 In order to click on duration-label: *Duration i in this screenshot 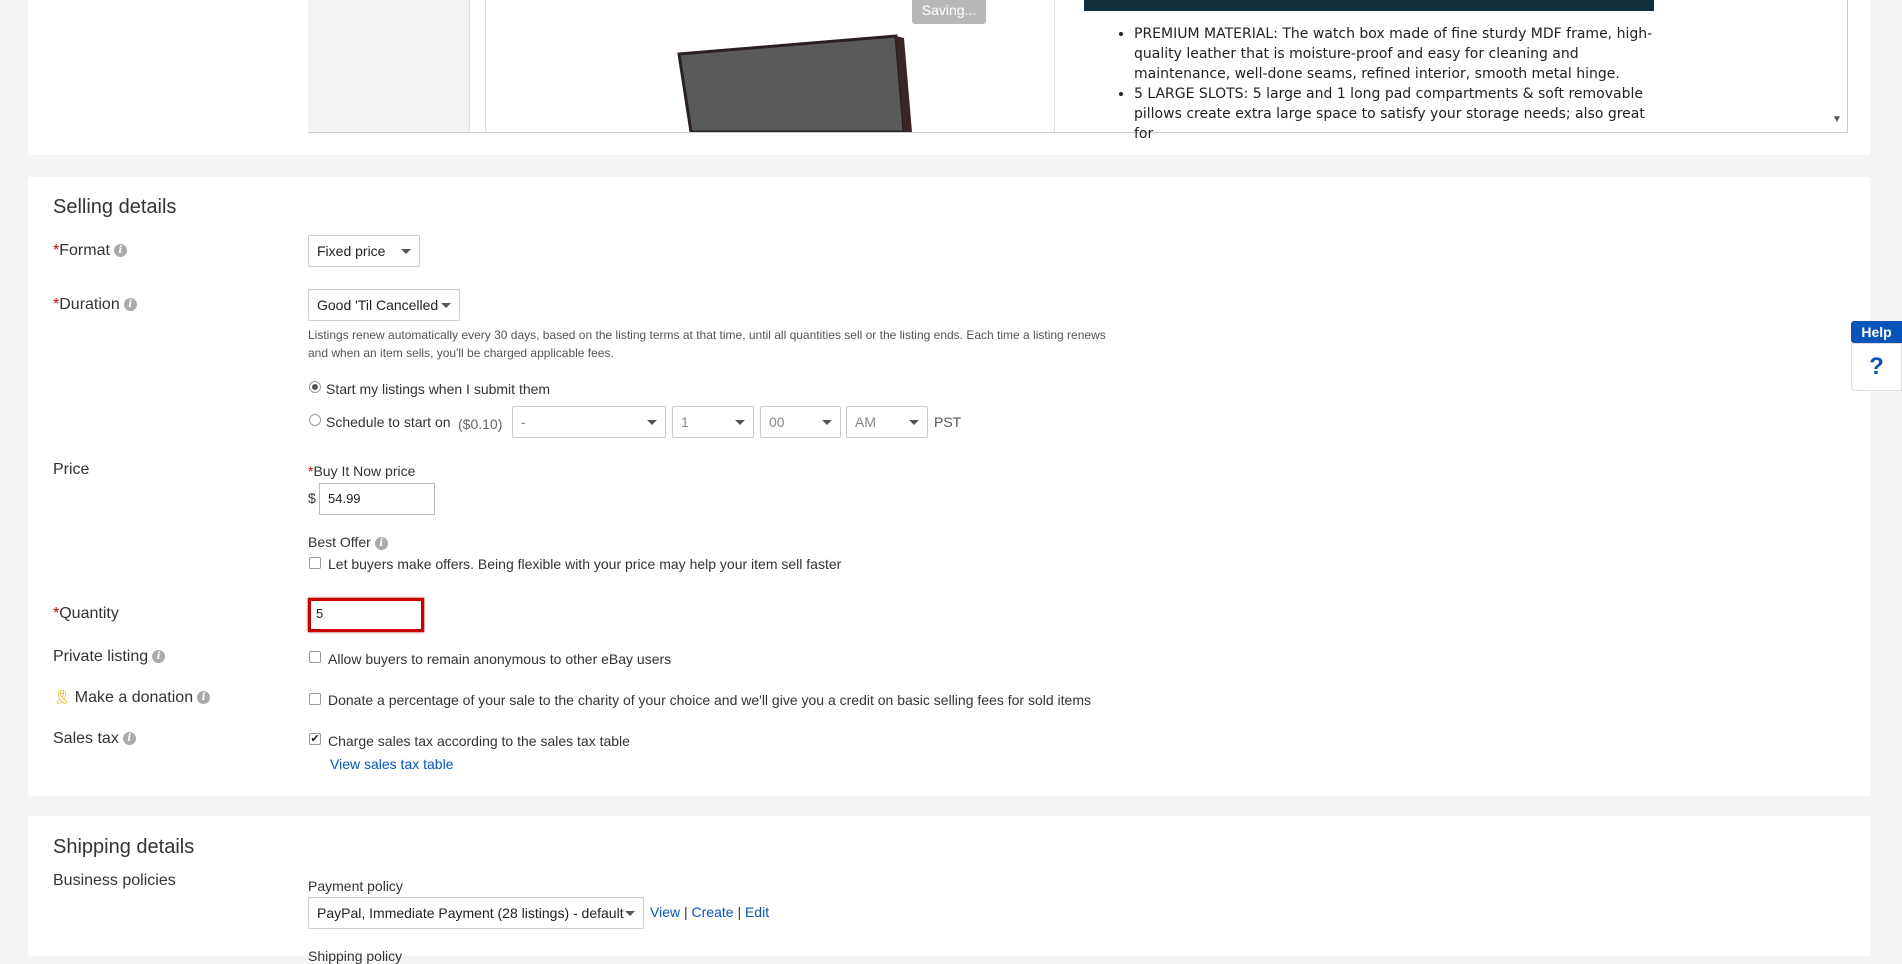, I will do `click(95, 305)`.